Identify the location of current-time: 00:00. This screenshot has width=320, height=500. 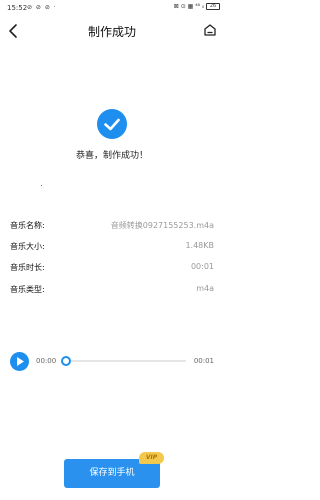
(46, 361).